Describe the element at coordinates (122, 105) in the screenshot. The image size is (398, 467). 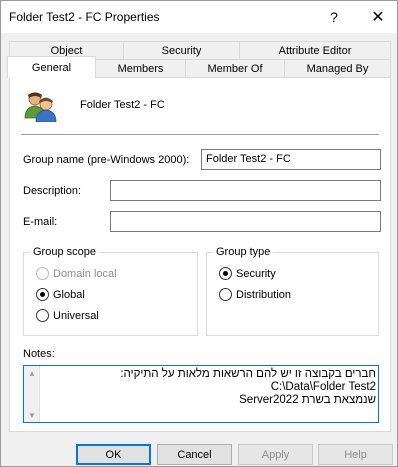
I see `object-name: Folder Test2 - FC` at that location.